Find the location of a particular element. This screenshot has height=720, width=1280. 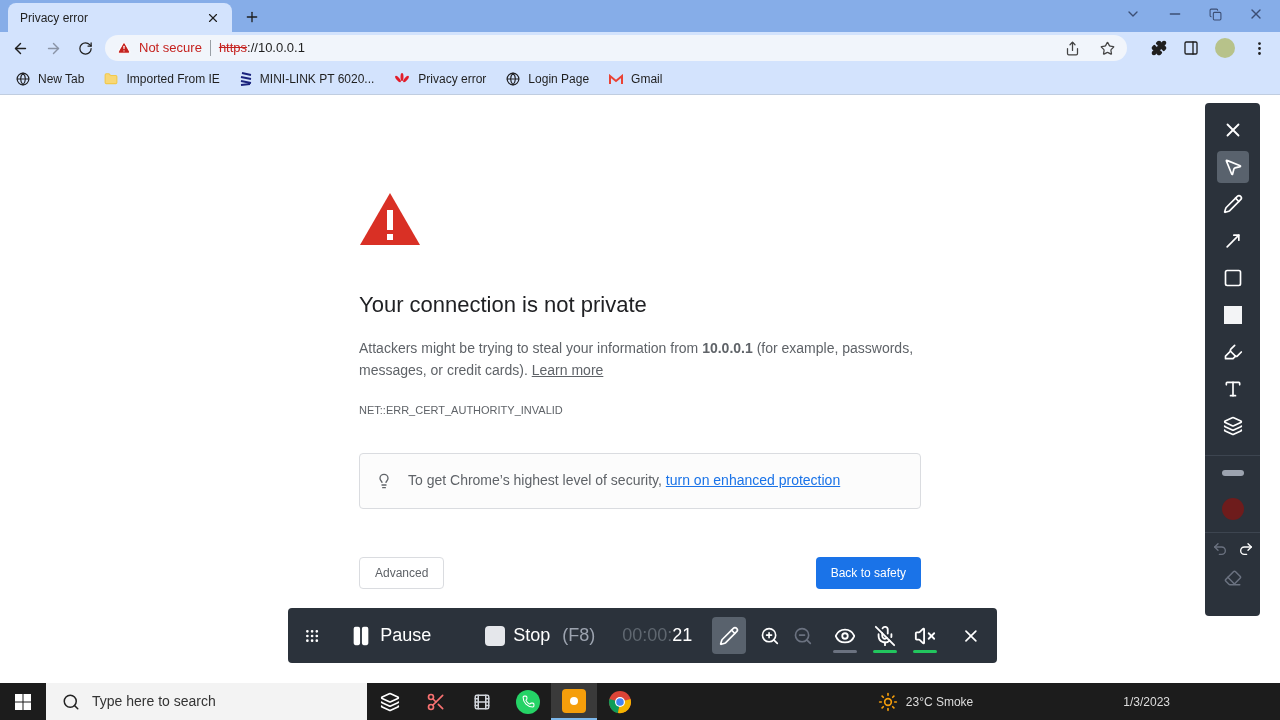

browser-icon is located at coordinates (620, 701).